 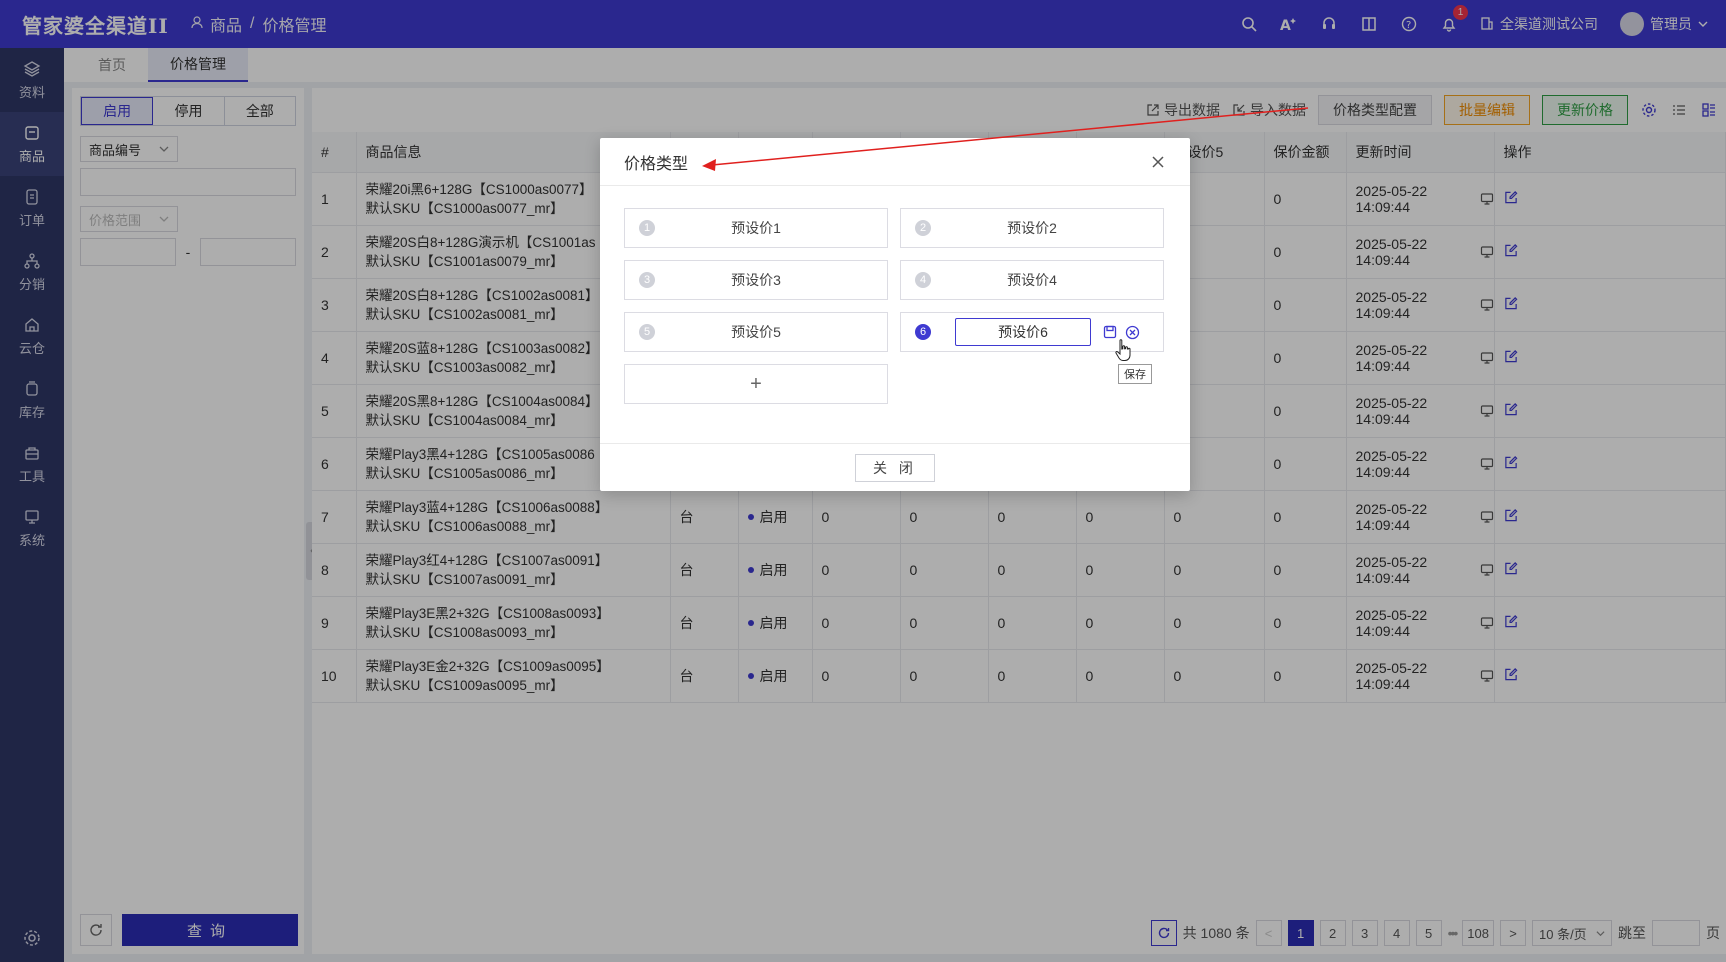 What do you see at coordinates (923, 280) in the screenshot?
I see `price-type-number: 4` at bounding box center [923, 280].